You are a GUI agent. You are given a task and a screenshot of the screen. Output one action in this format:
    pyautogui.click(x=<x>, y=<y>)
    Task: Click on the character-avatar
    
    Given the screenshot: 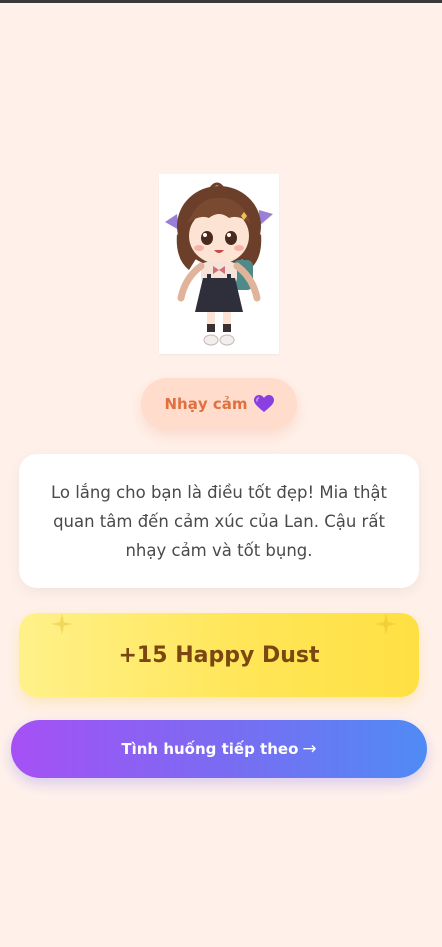 What is the action you would take?
    pyautogui.click(x=219, y=264)
    